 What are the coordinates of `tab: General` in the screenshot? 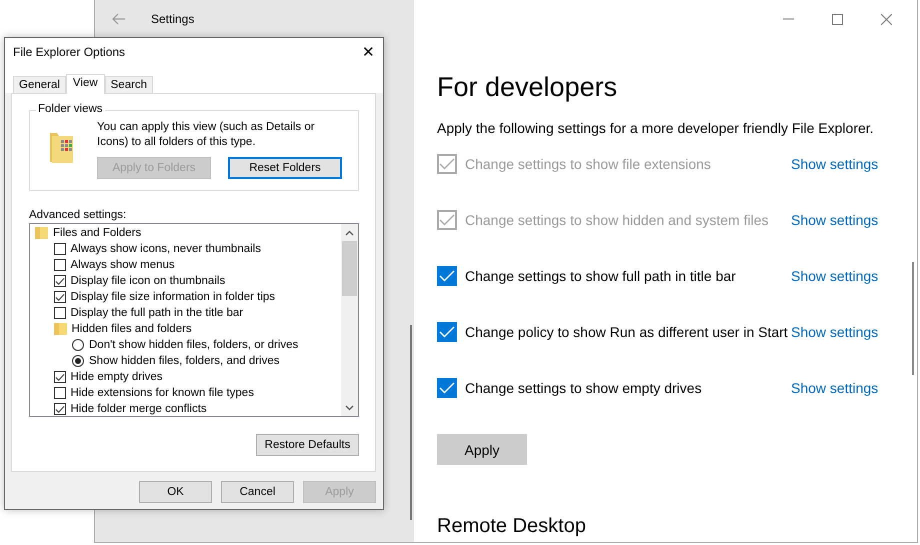 It's located at (39, 84).